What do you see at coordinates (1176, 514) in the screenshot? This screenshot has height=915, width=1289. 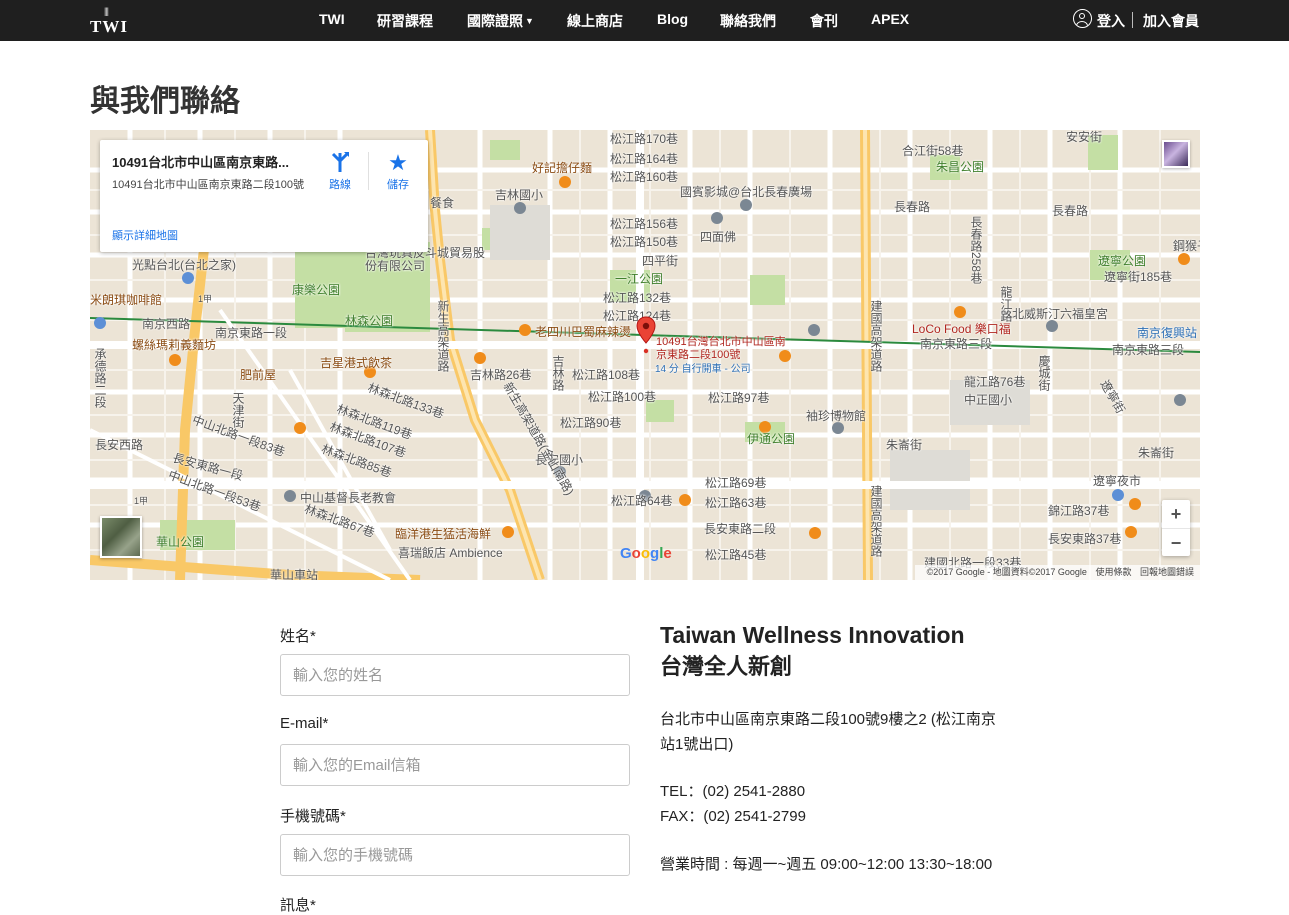 I see `zoom-in-button: +` at bounding box center [1176, 514].